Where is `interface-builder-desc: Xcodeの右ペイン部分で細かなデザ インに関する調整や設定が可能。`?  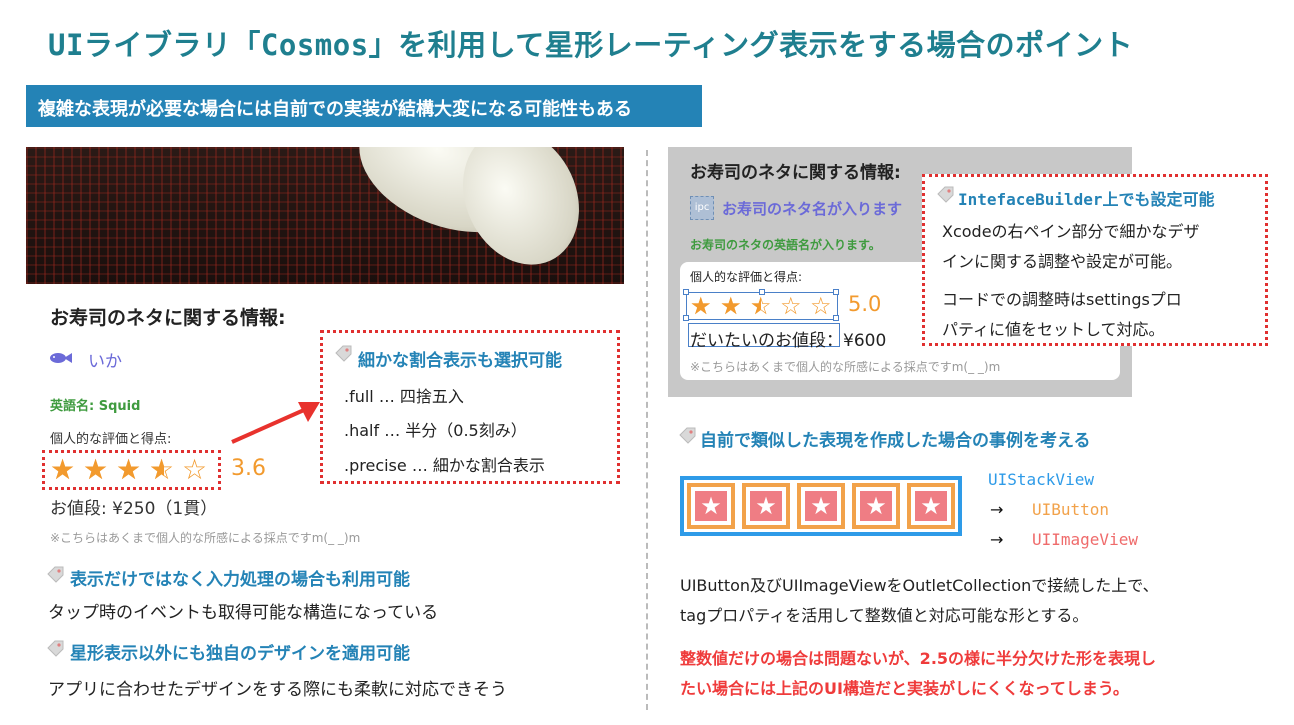
interface-builder-desc: Xcodeの右ペイン部分で細かなデザ インに関する調整や設定が可能。 is located at coordinates (1071, 247).